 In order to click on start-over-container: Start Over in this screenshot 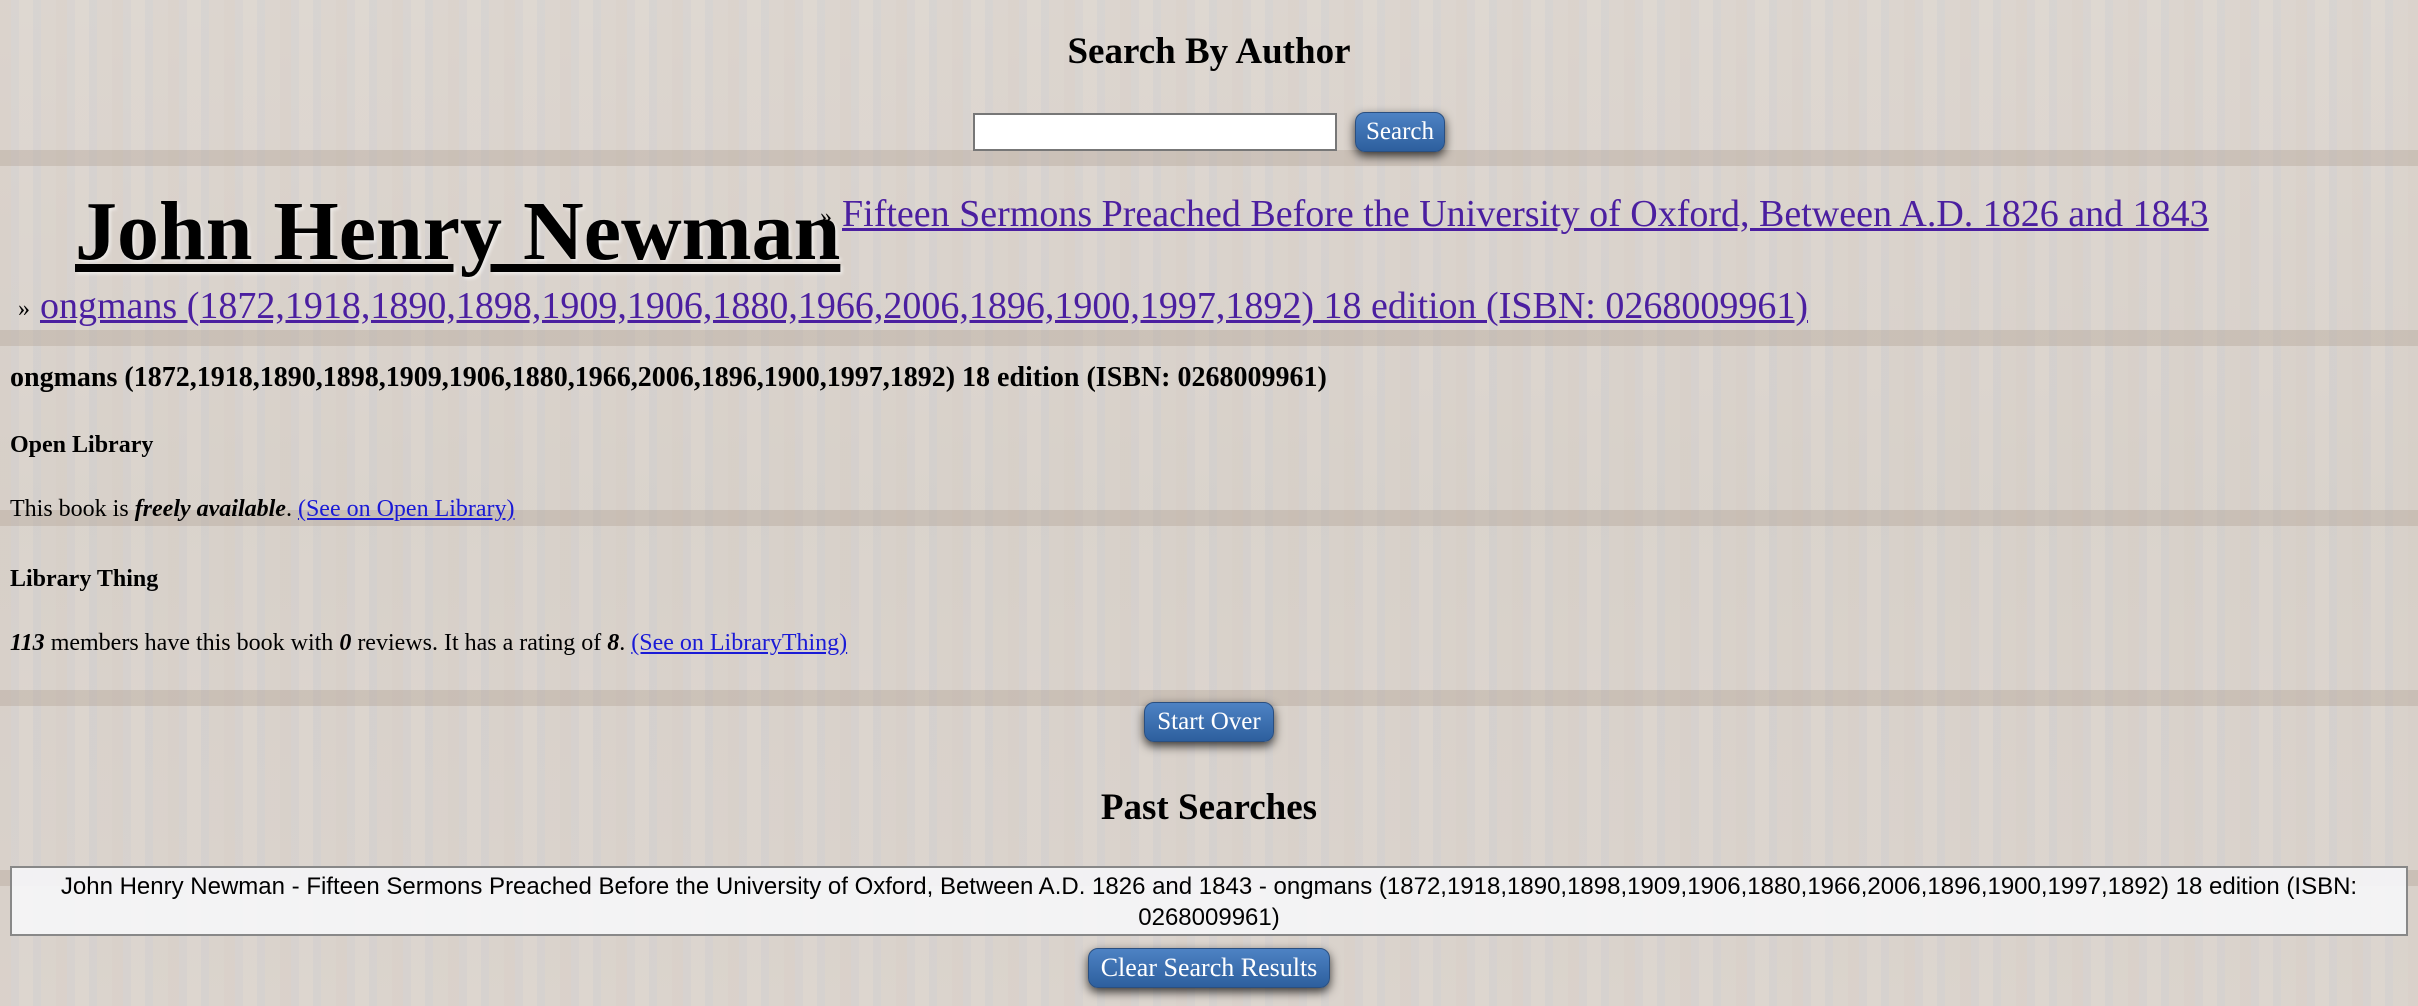, I will do `click(1209, 722)`.